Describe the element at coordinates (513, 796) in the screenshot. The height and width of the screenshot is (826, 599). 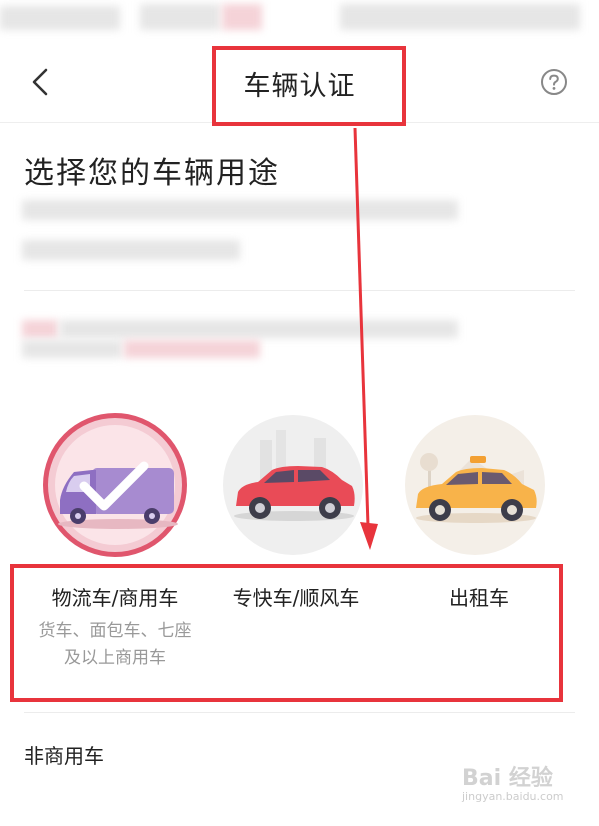
I see `watermark-subtext: jingyan.baidu.com` at that location.